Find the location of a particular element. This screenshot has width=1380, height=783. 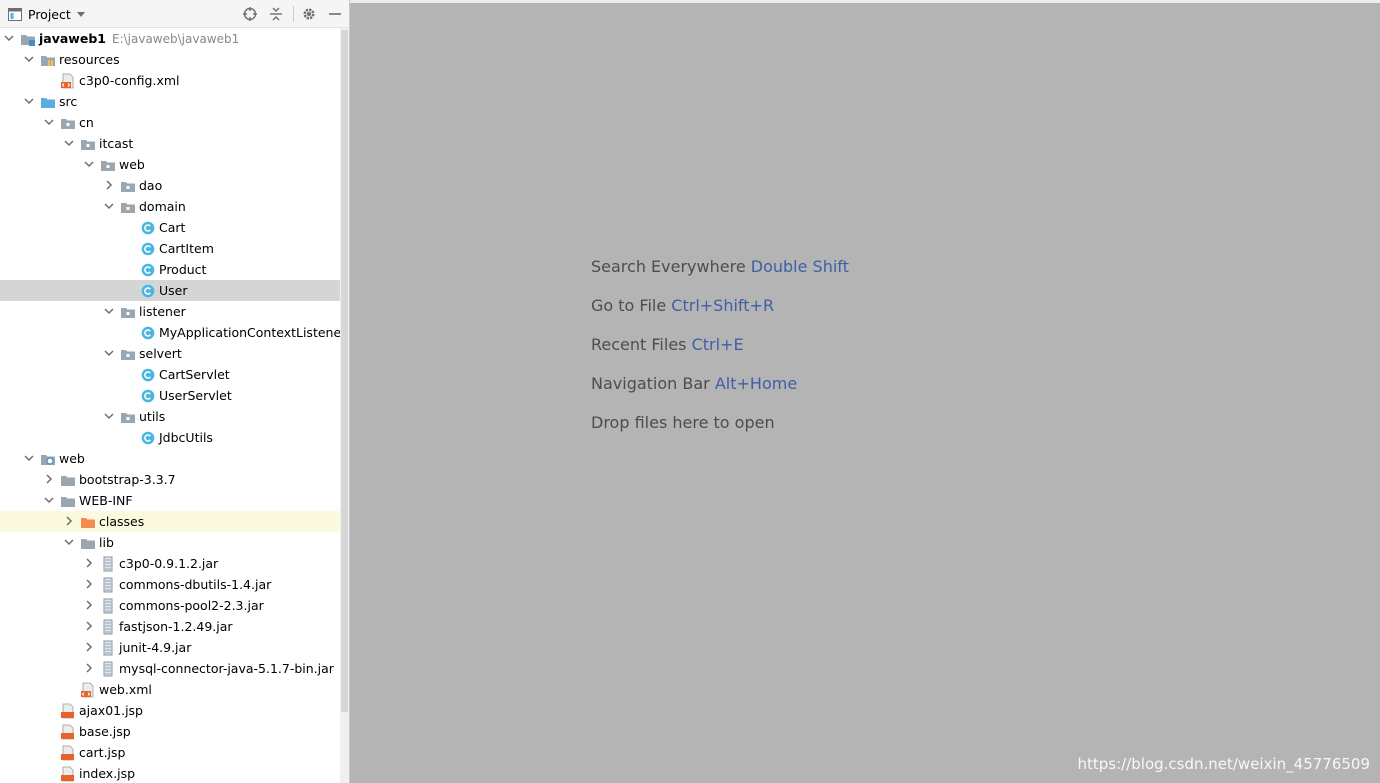

tree-row: src is located at coordinates (174, 101).